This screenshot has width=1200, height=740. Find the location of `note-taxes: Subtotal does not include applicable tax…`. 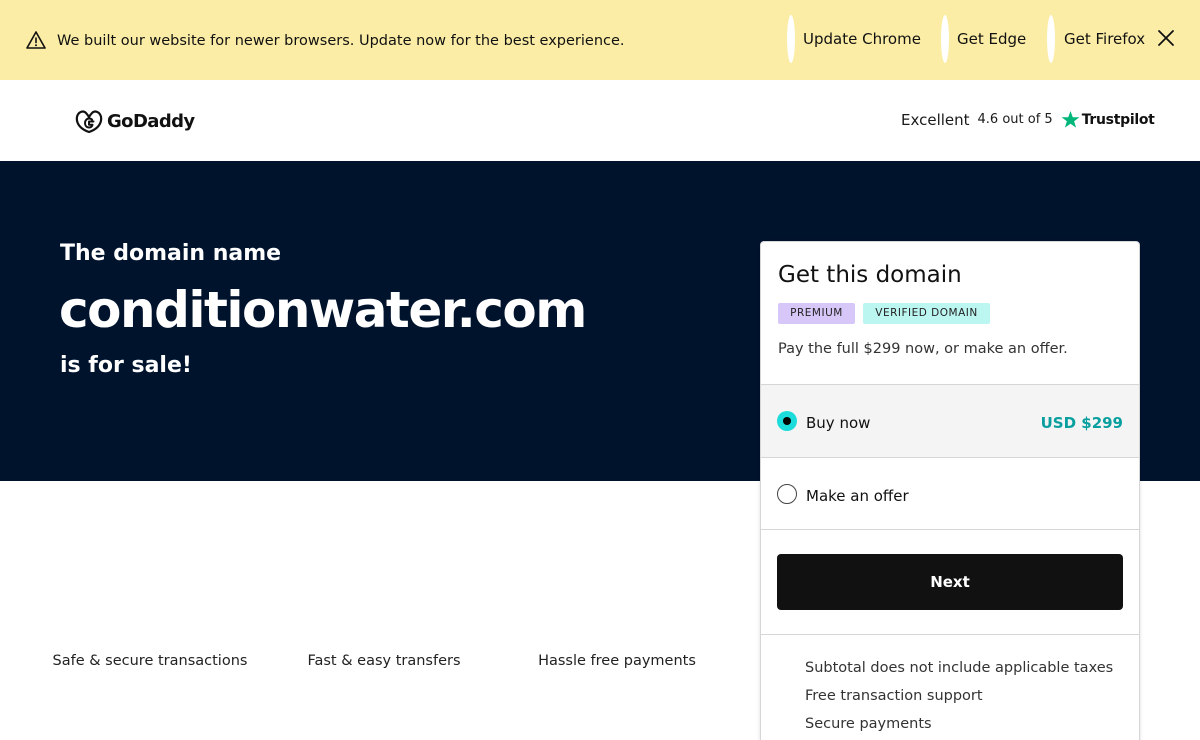

note-taxes: Subtotal does not include applicable tax… is located at coordinates (959, 668).